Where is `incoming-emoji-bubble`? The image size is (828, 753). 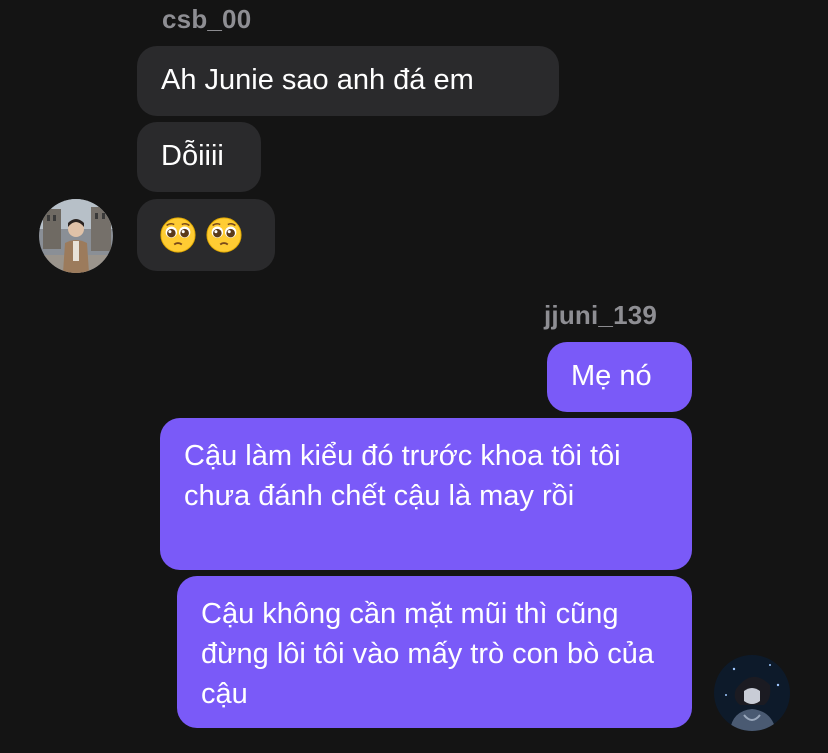 incoming-emoji-bubble is located at coordinates (206, 235).